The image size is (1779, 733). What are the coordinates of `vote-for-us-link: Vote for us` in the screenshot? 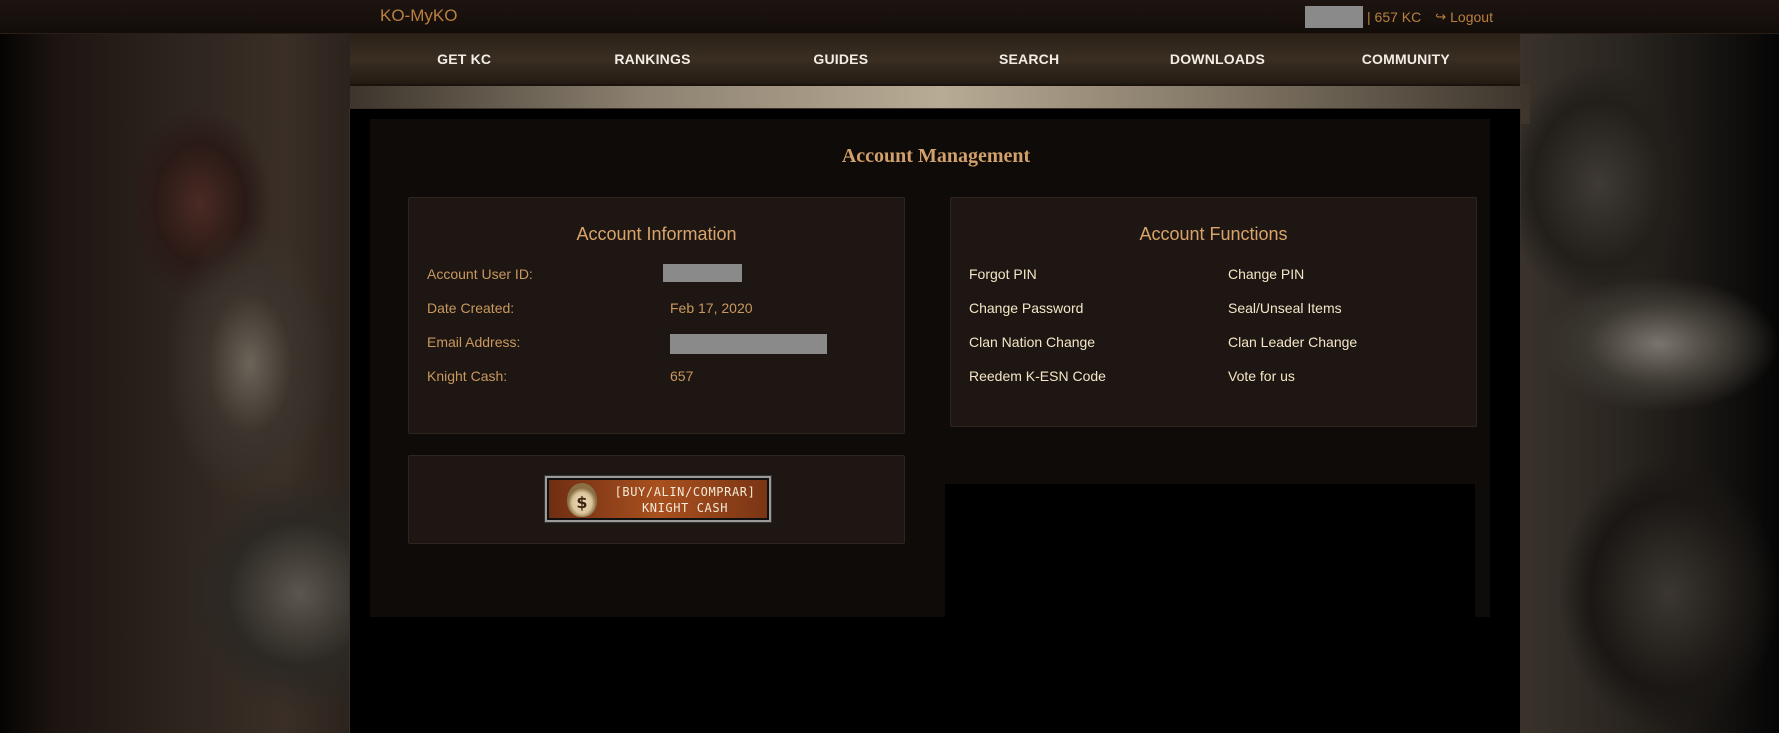 It's located at (1261, 376).